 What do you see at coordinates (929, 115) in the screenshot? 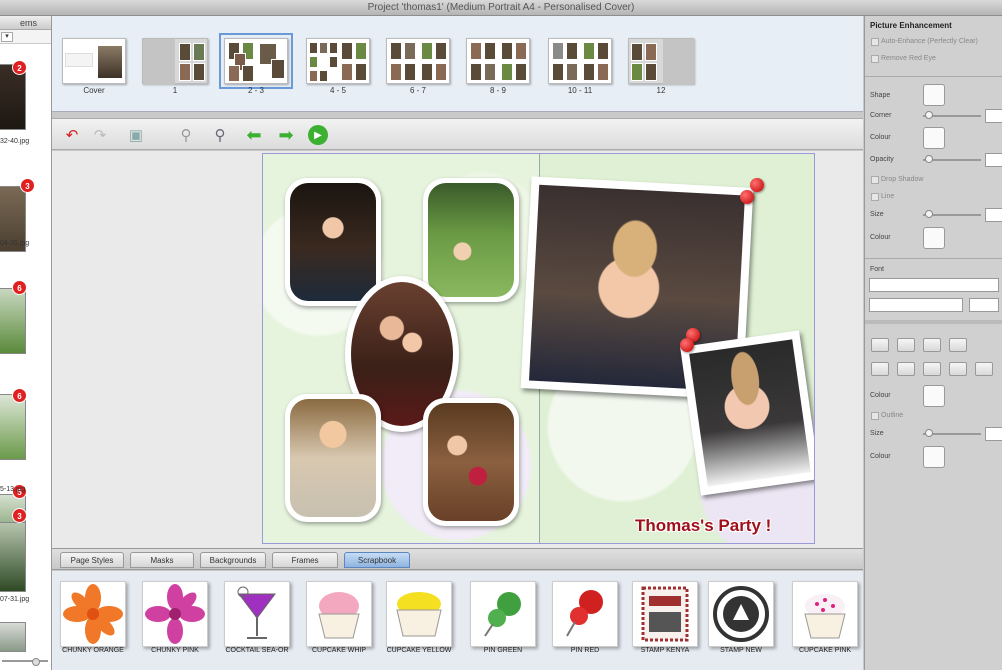
I see `corner-slider-knob` at bounding box center [929, 115].